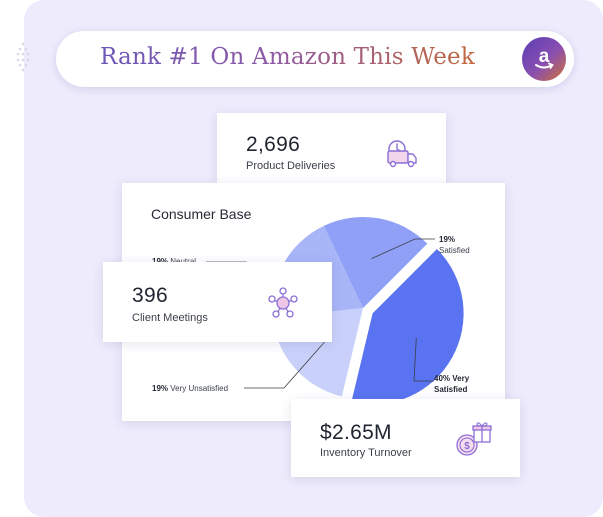  I want to click on legend-very-satisfied-text-1: Very, so click(461, 378).